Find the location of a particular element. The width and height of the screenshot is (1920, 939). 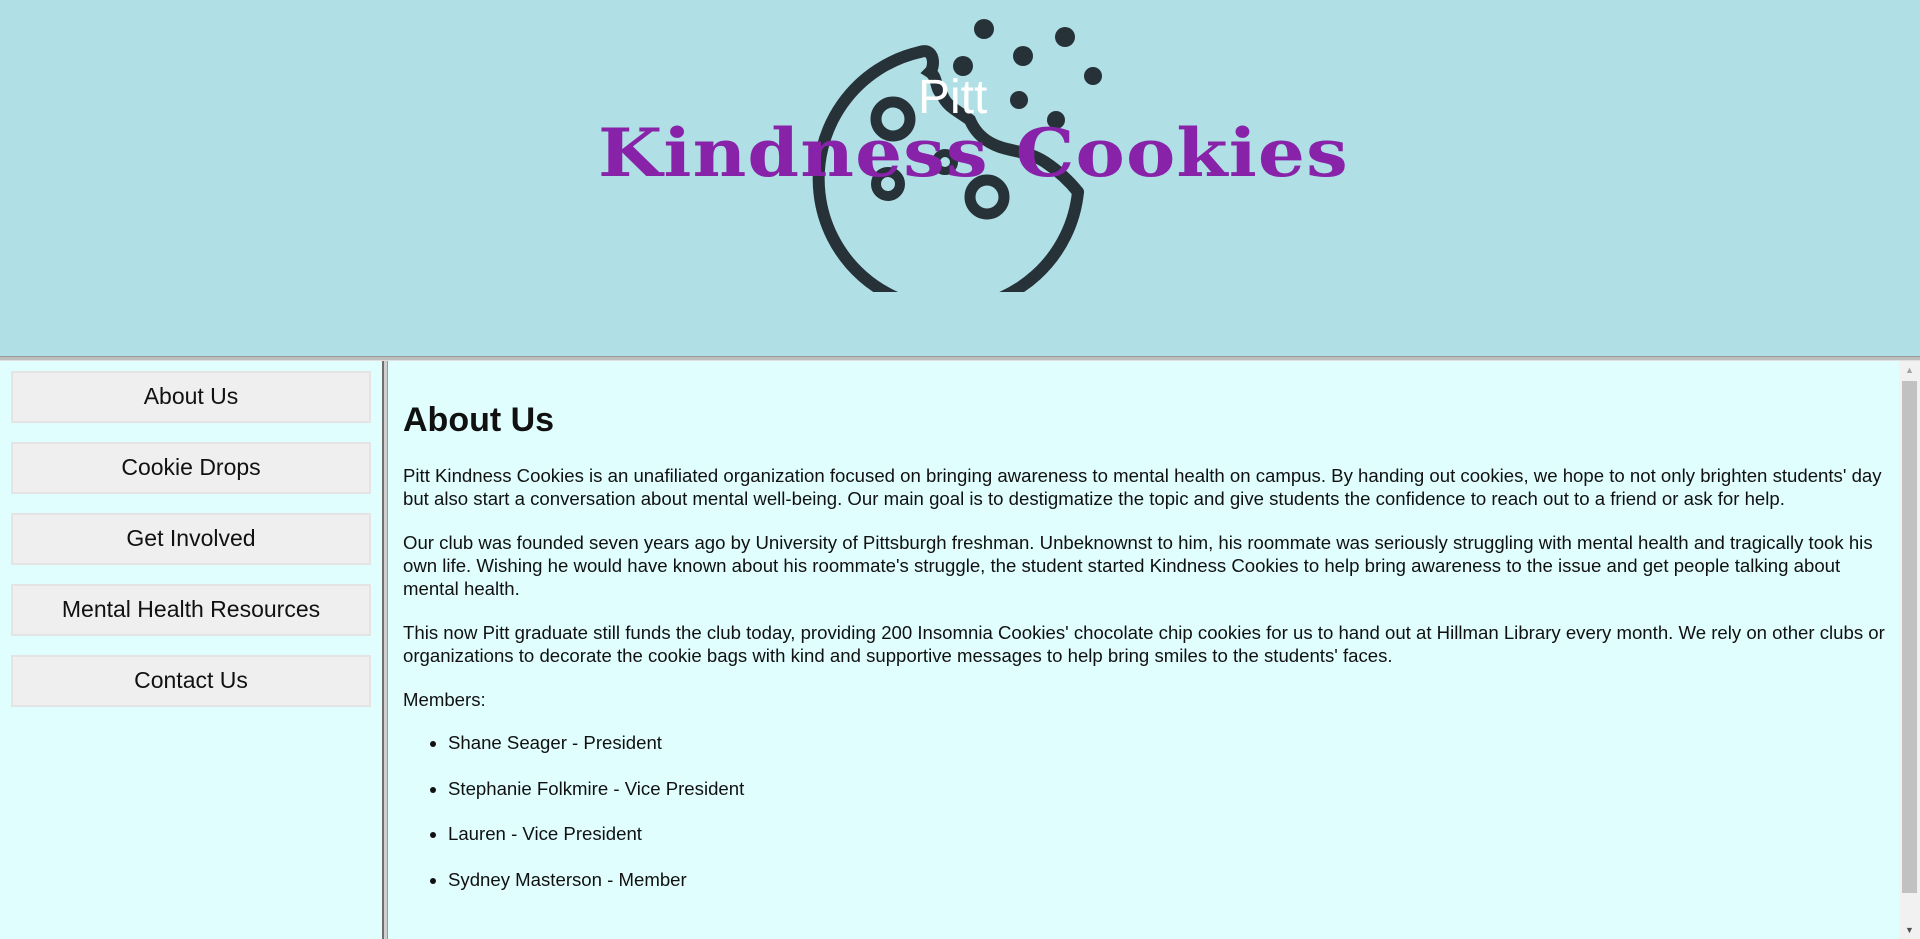

nav-cookie-drops-button: Cookie Drops is located at coordinates (191, 468).